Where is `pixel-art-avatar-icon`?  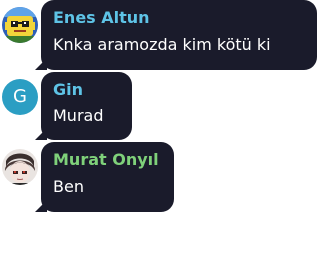
pixel-art-avatar-icon is located at coordinates (20, 25).